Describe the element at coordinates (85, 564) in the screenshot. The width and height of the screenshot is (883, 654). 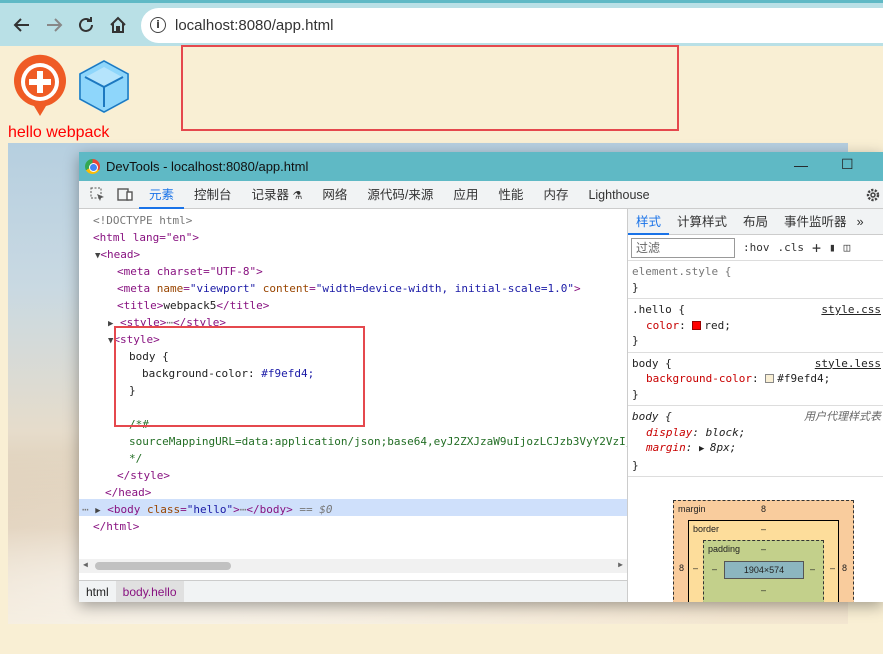
I see `scroll-left-icon: ◀` at that location.